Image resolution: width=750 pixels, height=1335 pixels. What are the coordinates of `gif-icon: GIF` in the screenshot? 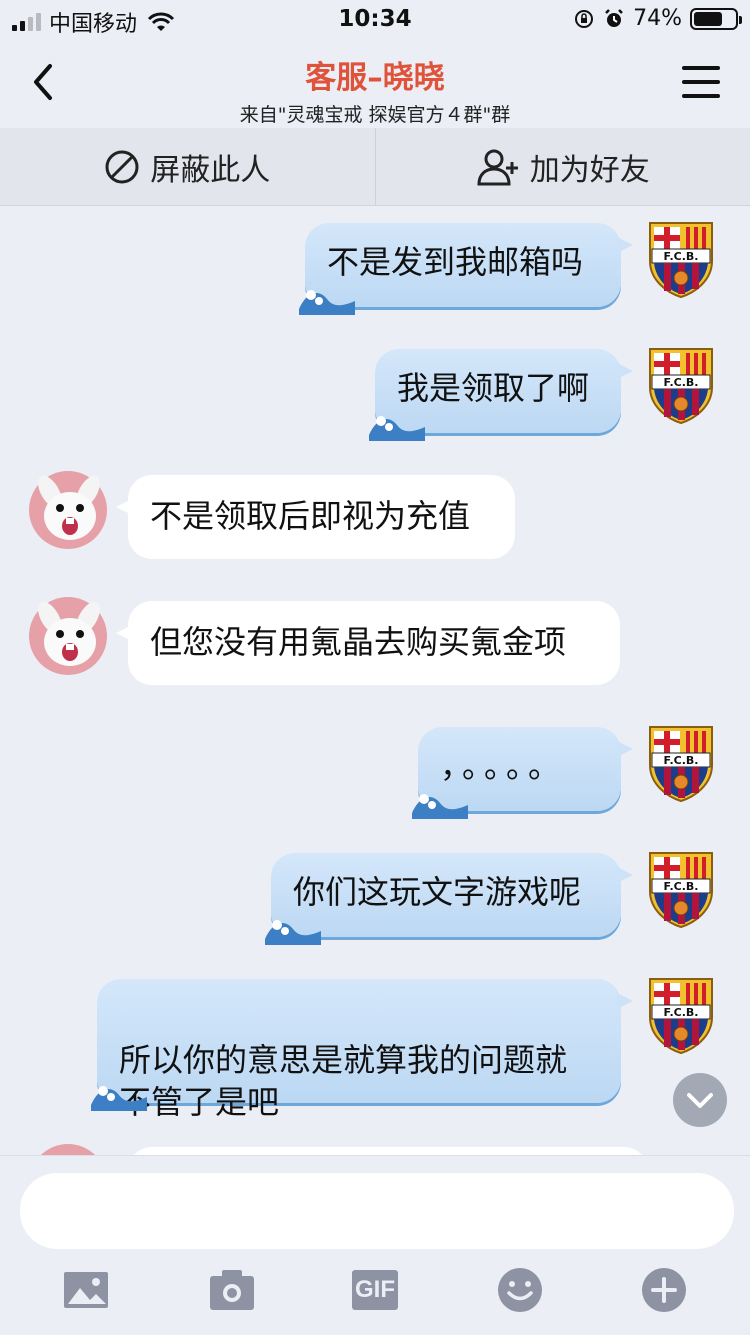 It's located at (375, 1290).